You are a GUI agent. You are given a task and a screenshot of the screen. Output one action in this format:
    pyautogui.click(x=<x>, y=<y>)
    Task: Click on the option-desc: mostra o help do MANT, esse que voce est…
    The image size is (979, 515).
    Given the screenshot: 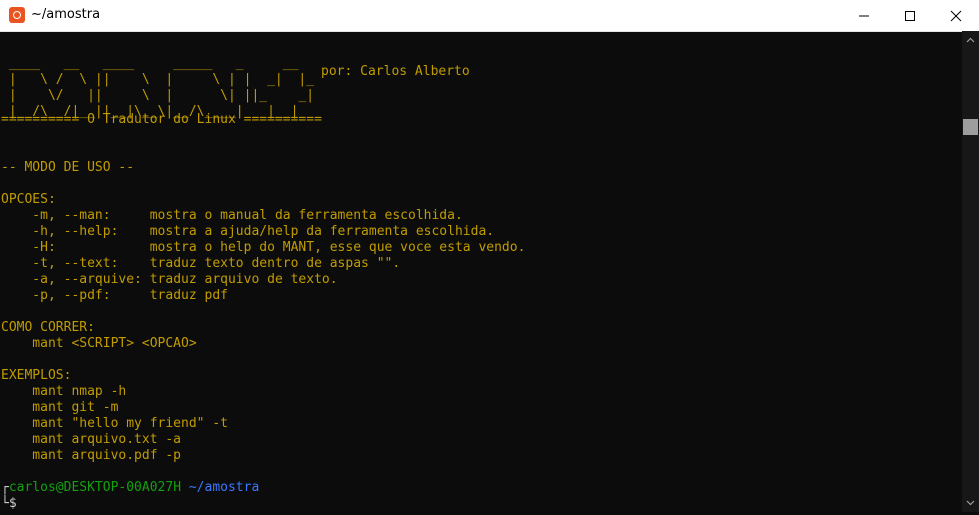 What is the action you would take?
    pyautogui.click(x=337, y=247)
    